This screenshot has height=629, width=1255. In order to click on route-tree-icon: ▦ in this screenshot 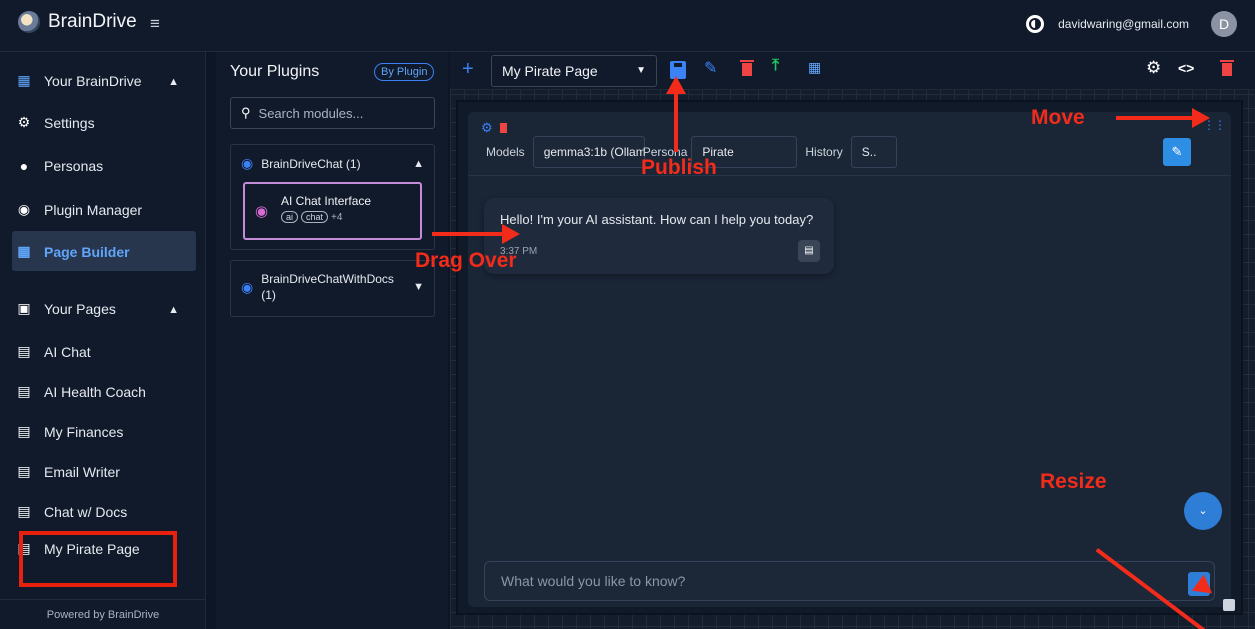, I will do `click(816, 68)`.